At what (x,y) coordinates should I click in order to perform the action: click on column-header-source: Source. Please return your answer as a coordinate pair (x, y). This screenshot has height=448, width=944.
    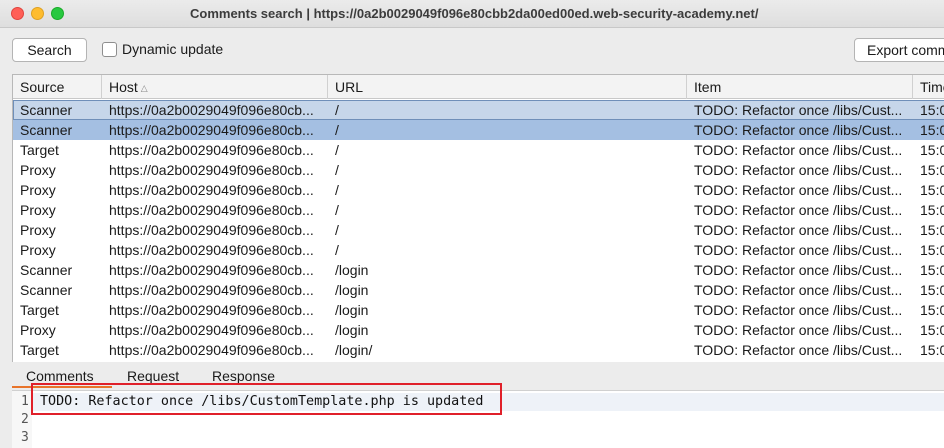
    Looking at the image, I should click on (57, 87).